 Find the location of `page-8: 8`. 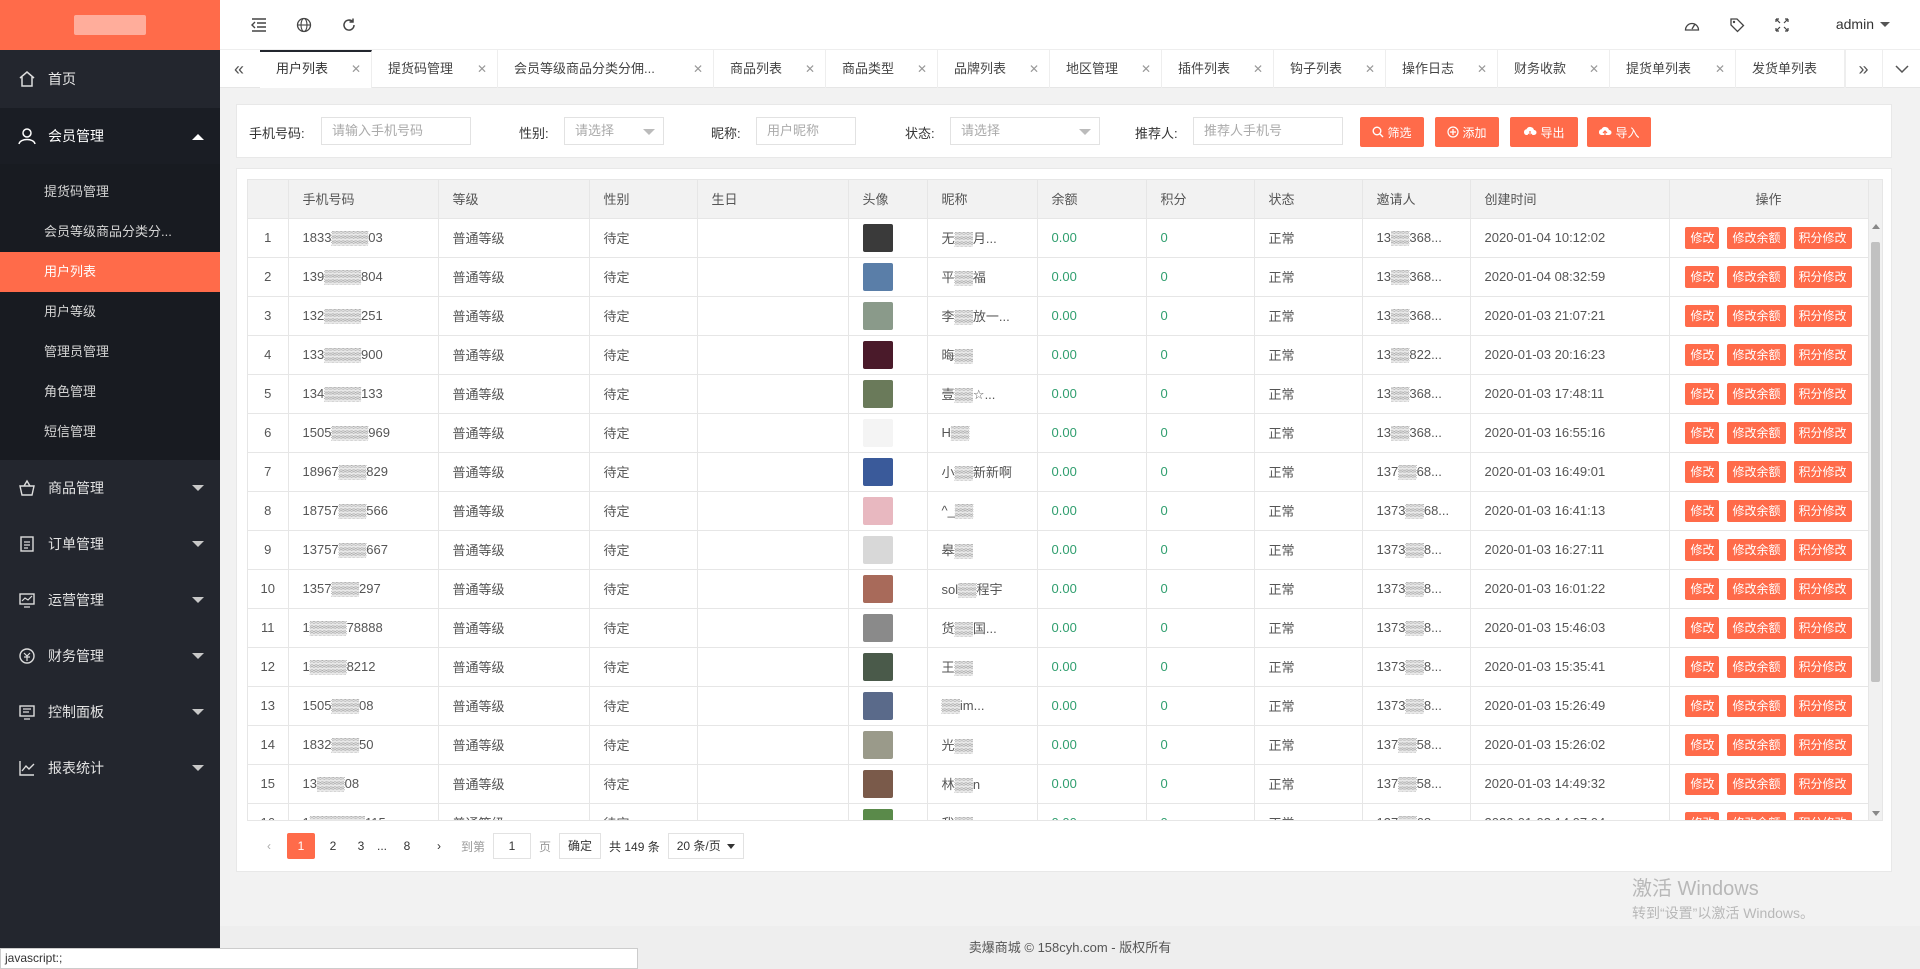

page-8: 8 is located at coordinates (407, 846).